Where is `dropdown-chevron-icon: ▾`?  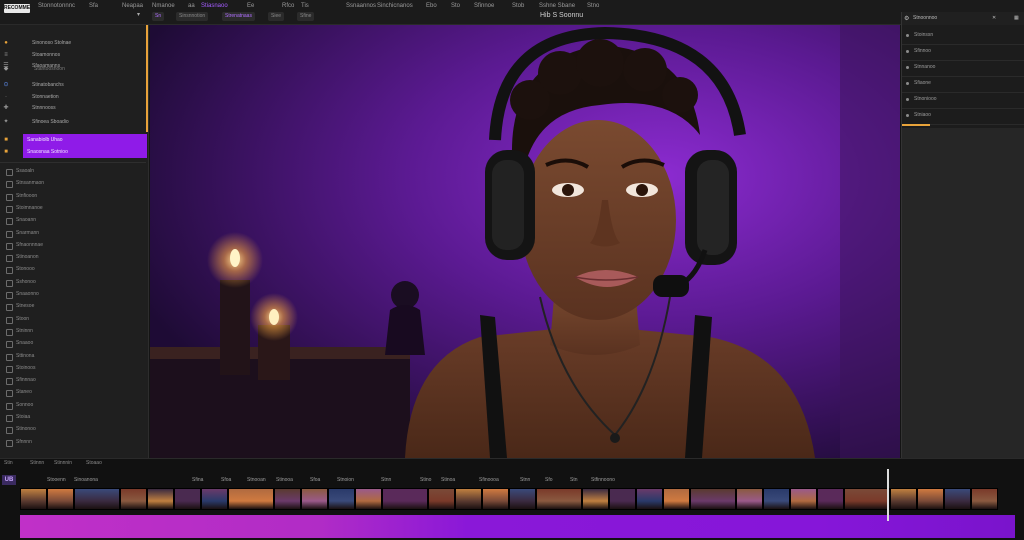
dropdown-chevron-icon: ▾ is located at coordinates (139, 15).